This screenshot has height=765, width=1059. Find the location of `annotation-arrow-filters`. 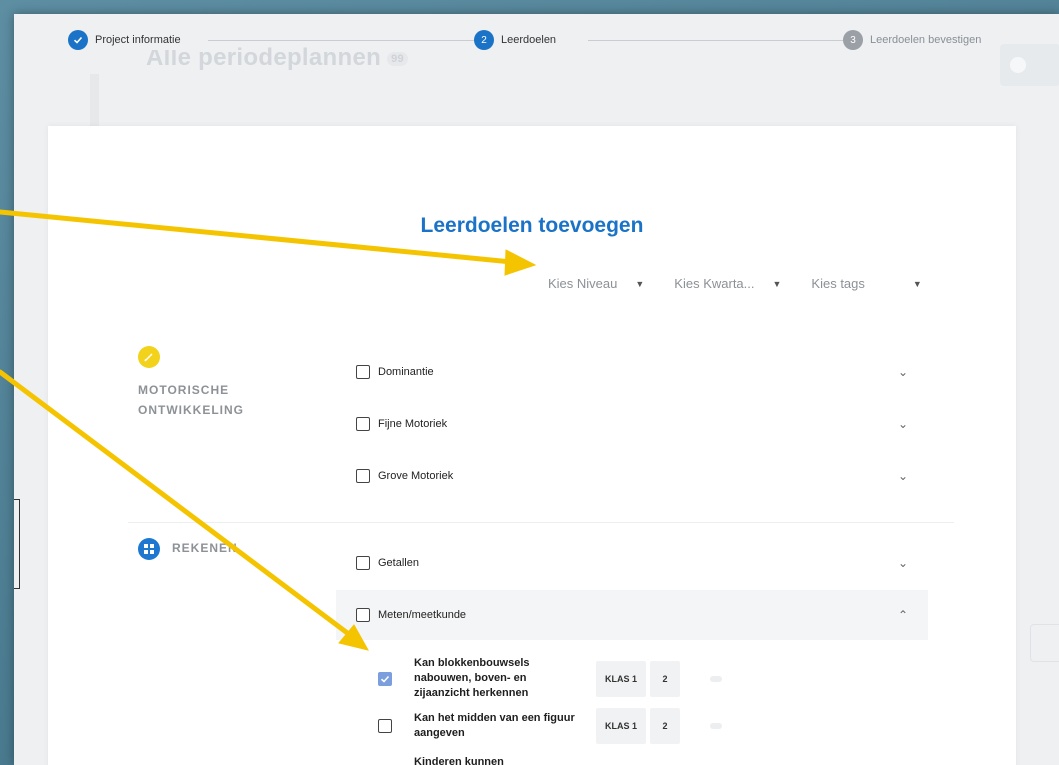

annotation-arrow-filters is located at coordinates (257, 237).